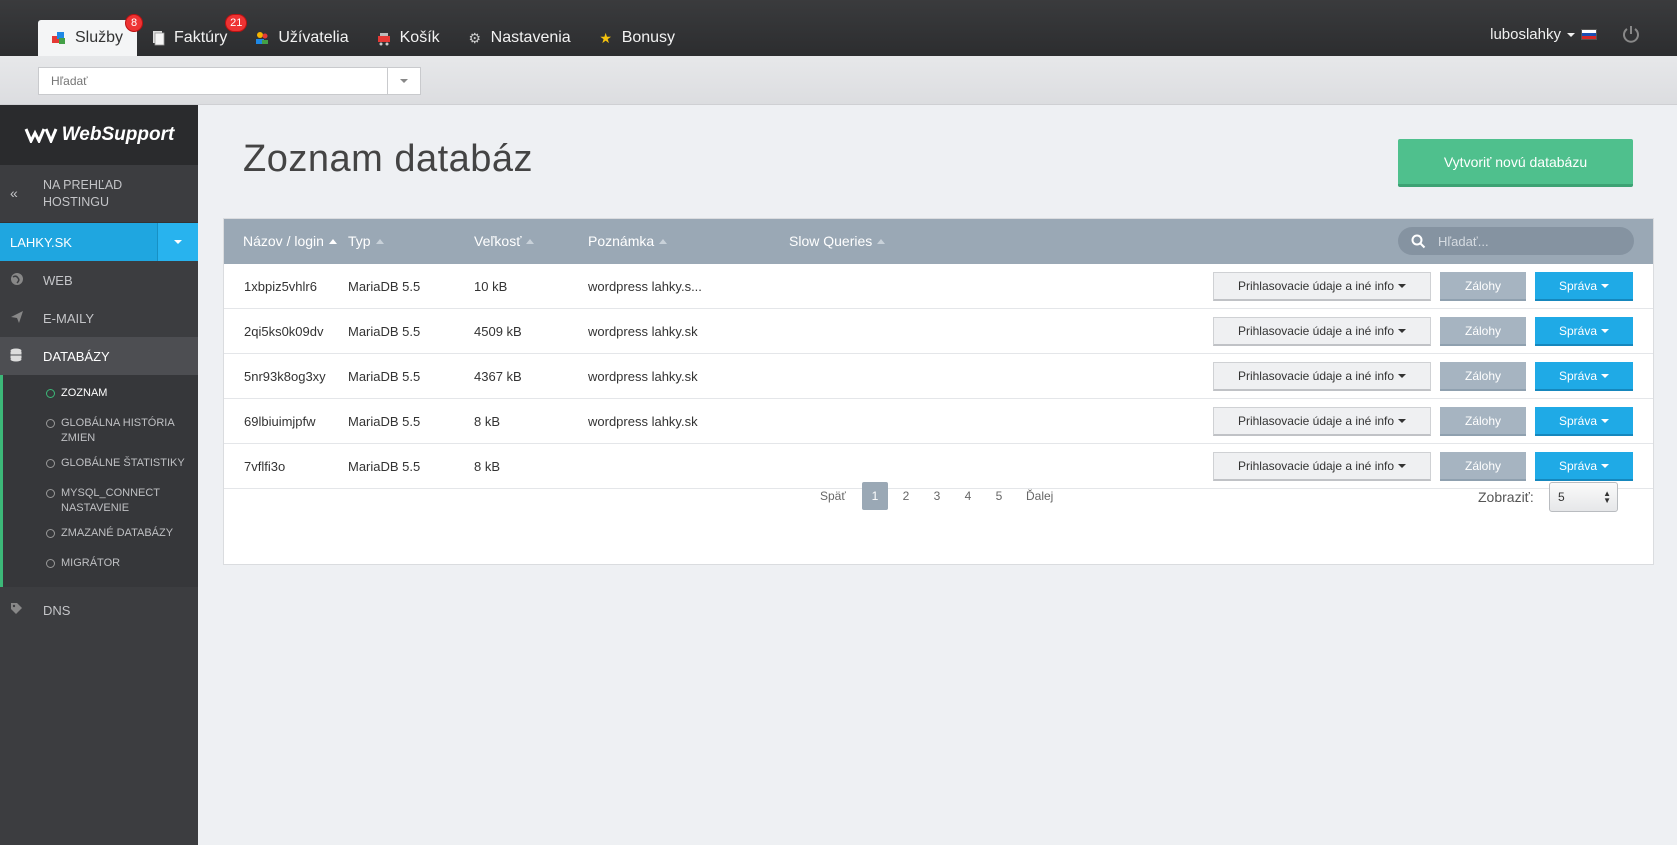 This screenshot has height=845, width=1677. Describe the element at coordinates (408, 38) in the screenshot. I see `nav-cart: Košík` at that location.